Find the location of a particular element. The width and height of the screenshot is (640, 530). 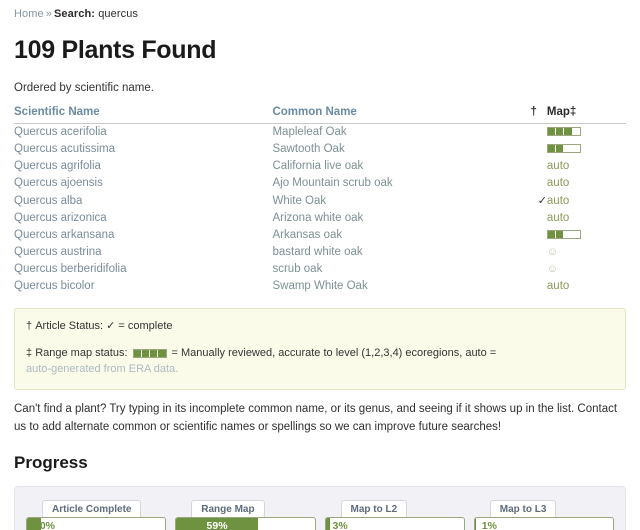

cell-common-name: bastard white oak is located at coordinates (395, 252).